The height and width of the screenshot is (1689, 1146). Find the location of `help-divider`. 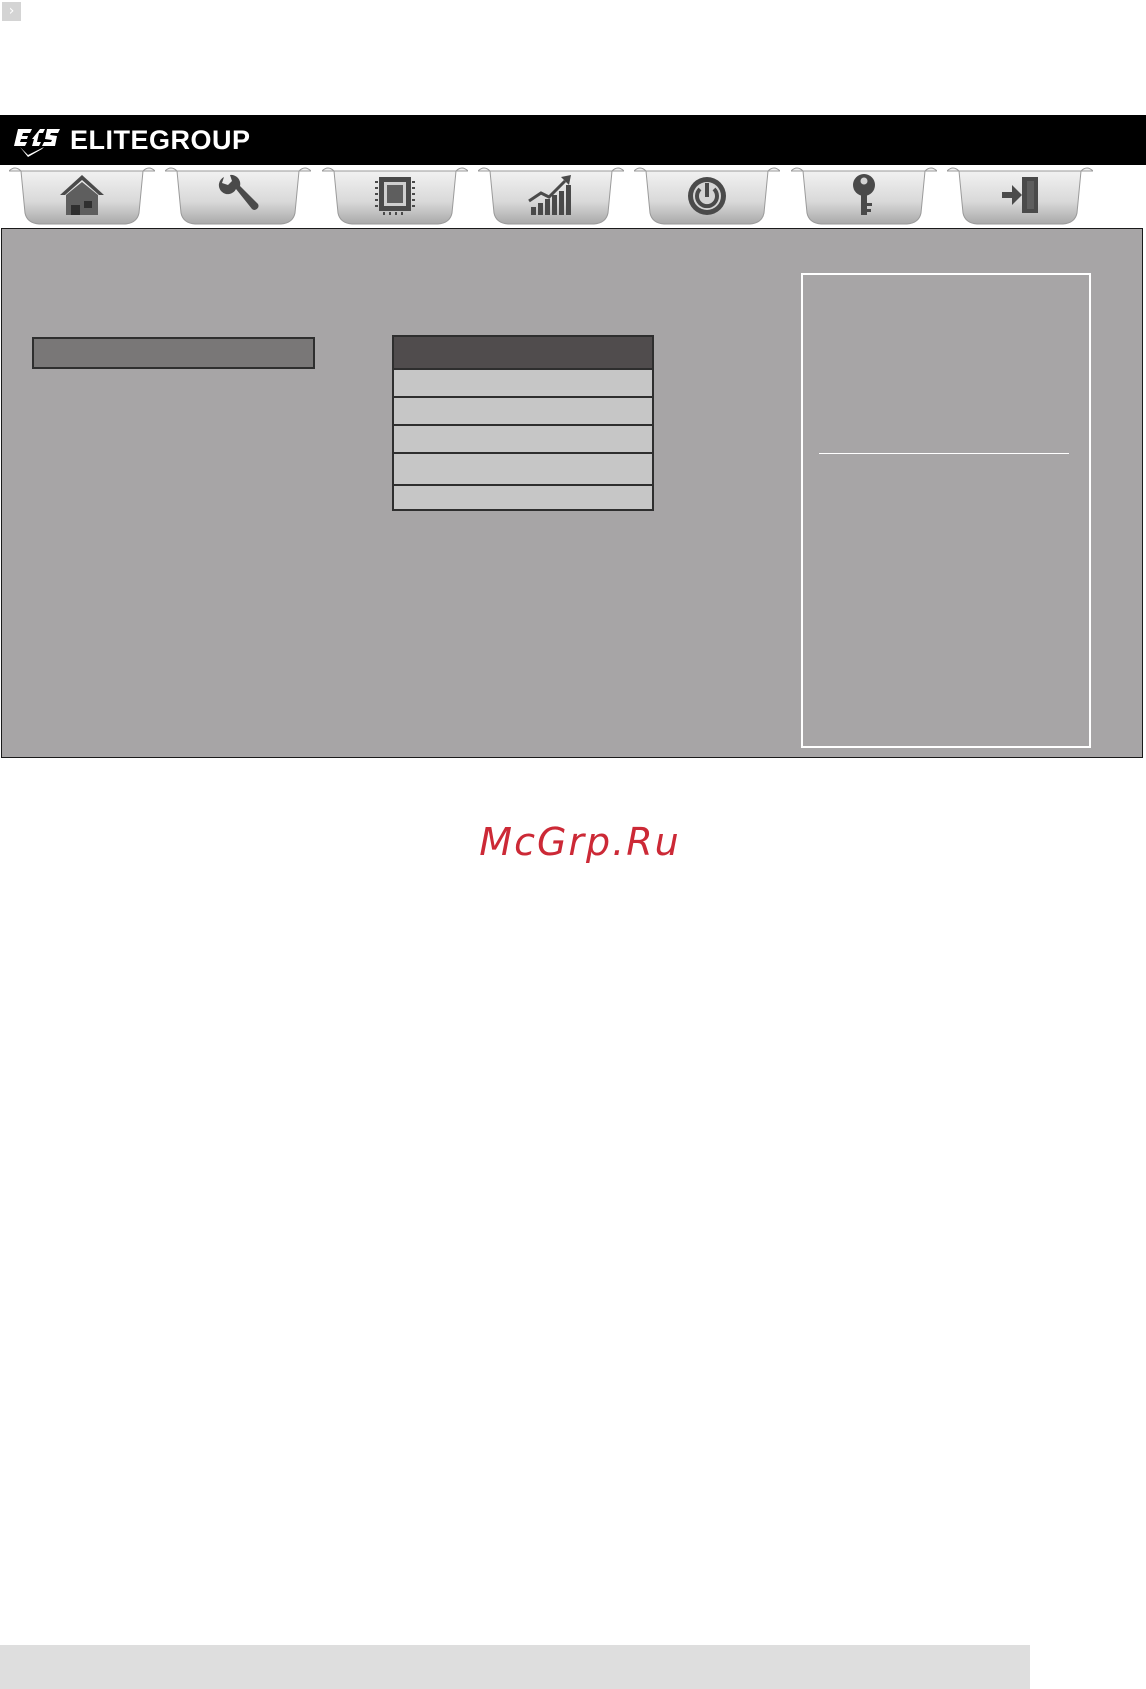

help-divider is located at coordinates (944, 453).